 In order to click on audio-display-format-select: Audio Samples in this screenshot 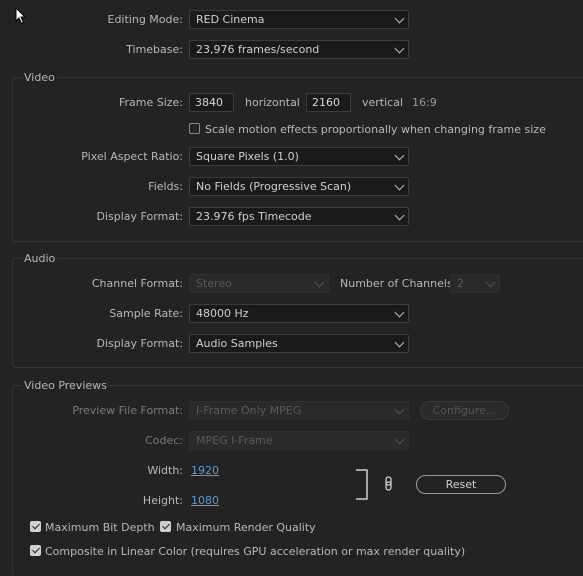, I will do `click(299, 343)`.